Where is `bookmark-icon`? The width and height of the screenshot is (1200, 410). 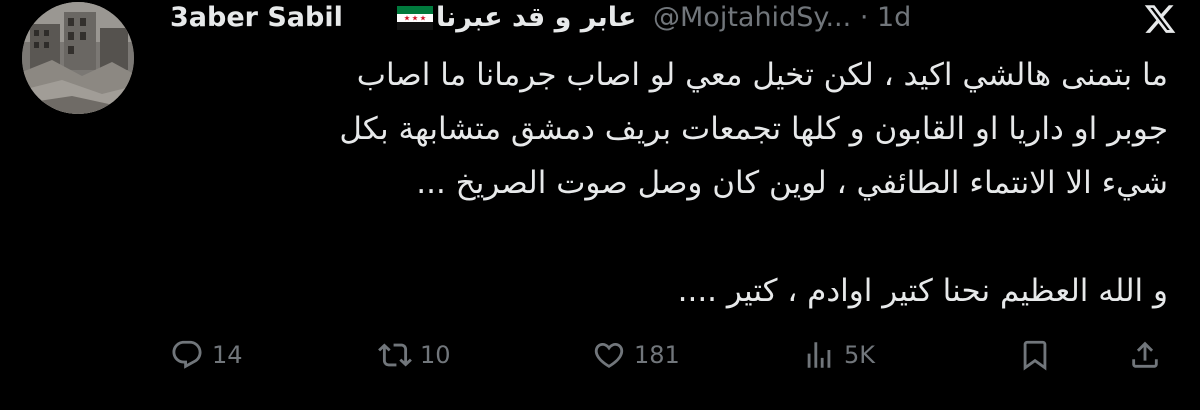
bookmark-icon is located at coordinates (1035, 355).